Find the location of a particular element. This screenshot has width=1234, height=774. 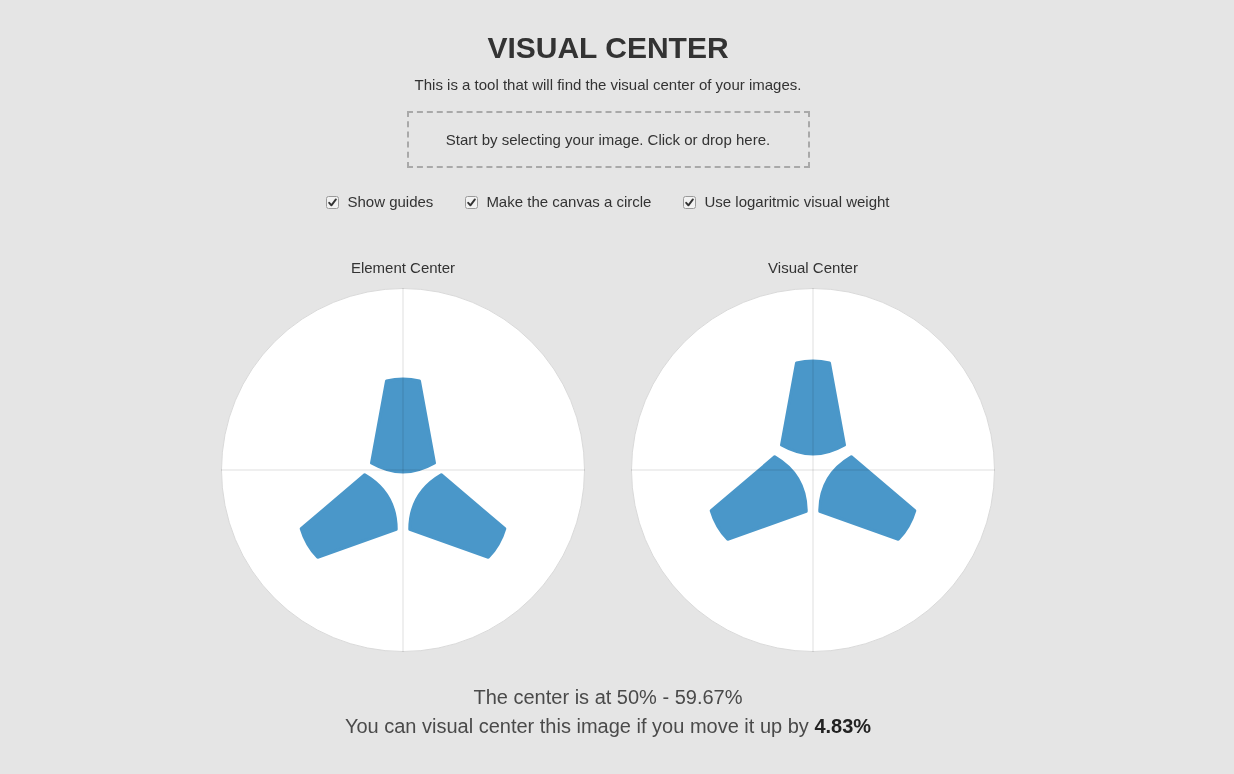

preview-title: Visual Center is located at coordinates (813, 268).